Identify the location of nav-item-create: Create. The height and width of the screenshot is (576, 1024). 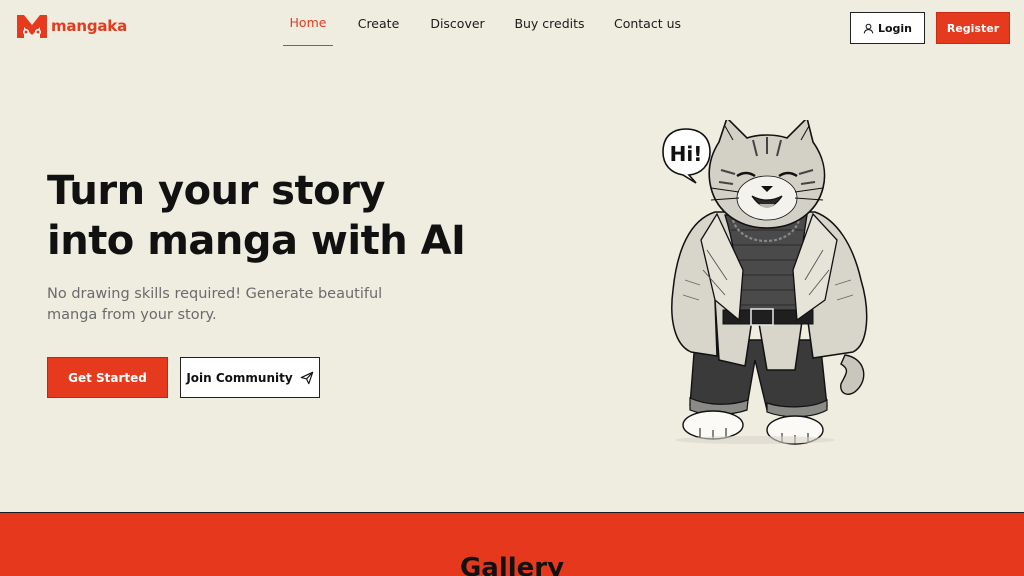
(378, 23).